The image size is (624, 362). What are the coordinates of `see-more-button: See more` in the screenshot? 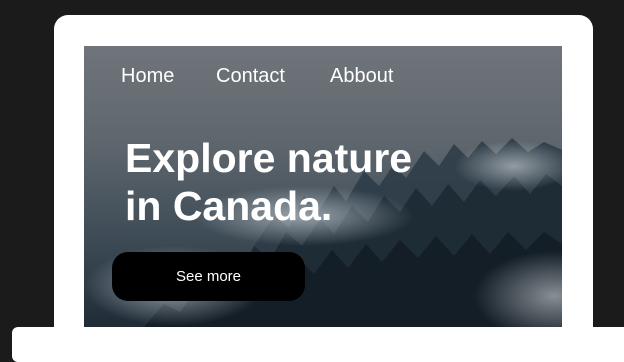 It's located at (208, 276).